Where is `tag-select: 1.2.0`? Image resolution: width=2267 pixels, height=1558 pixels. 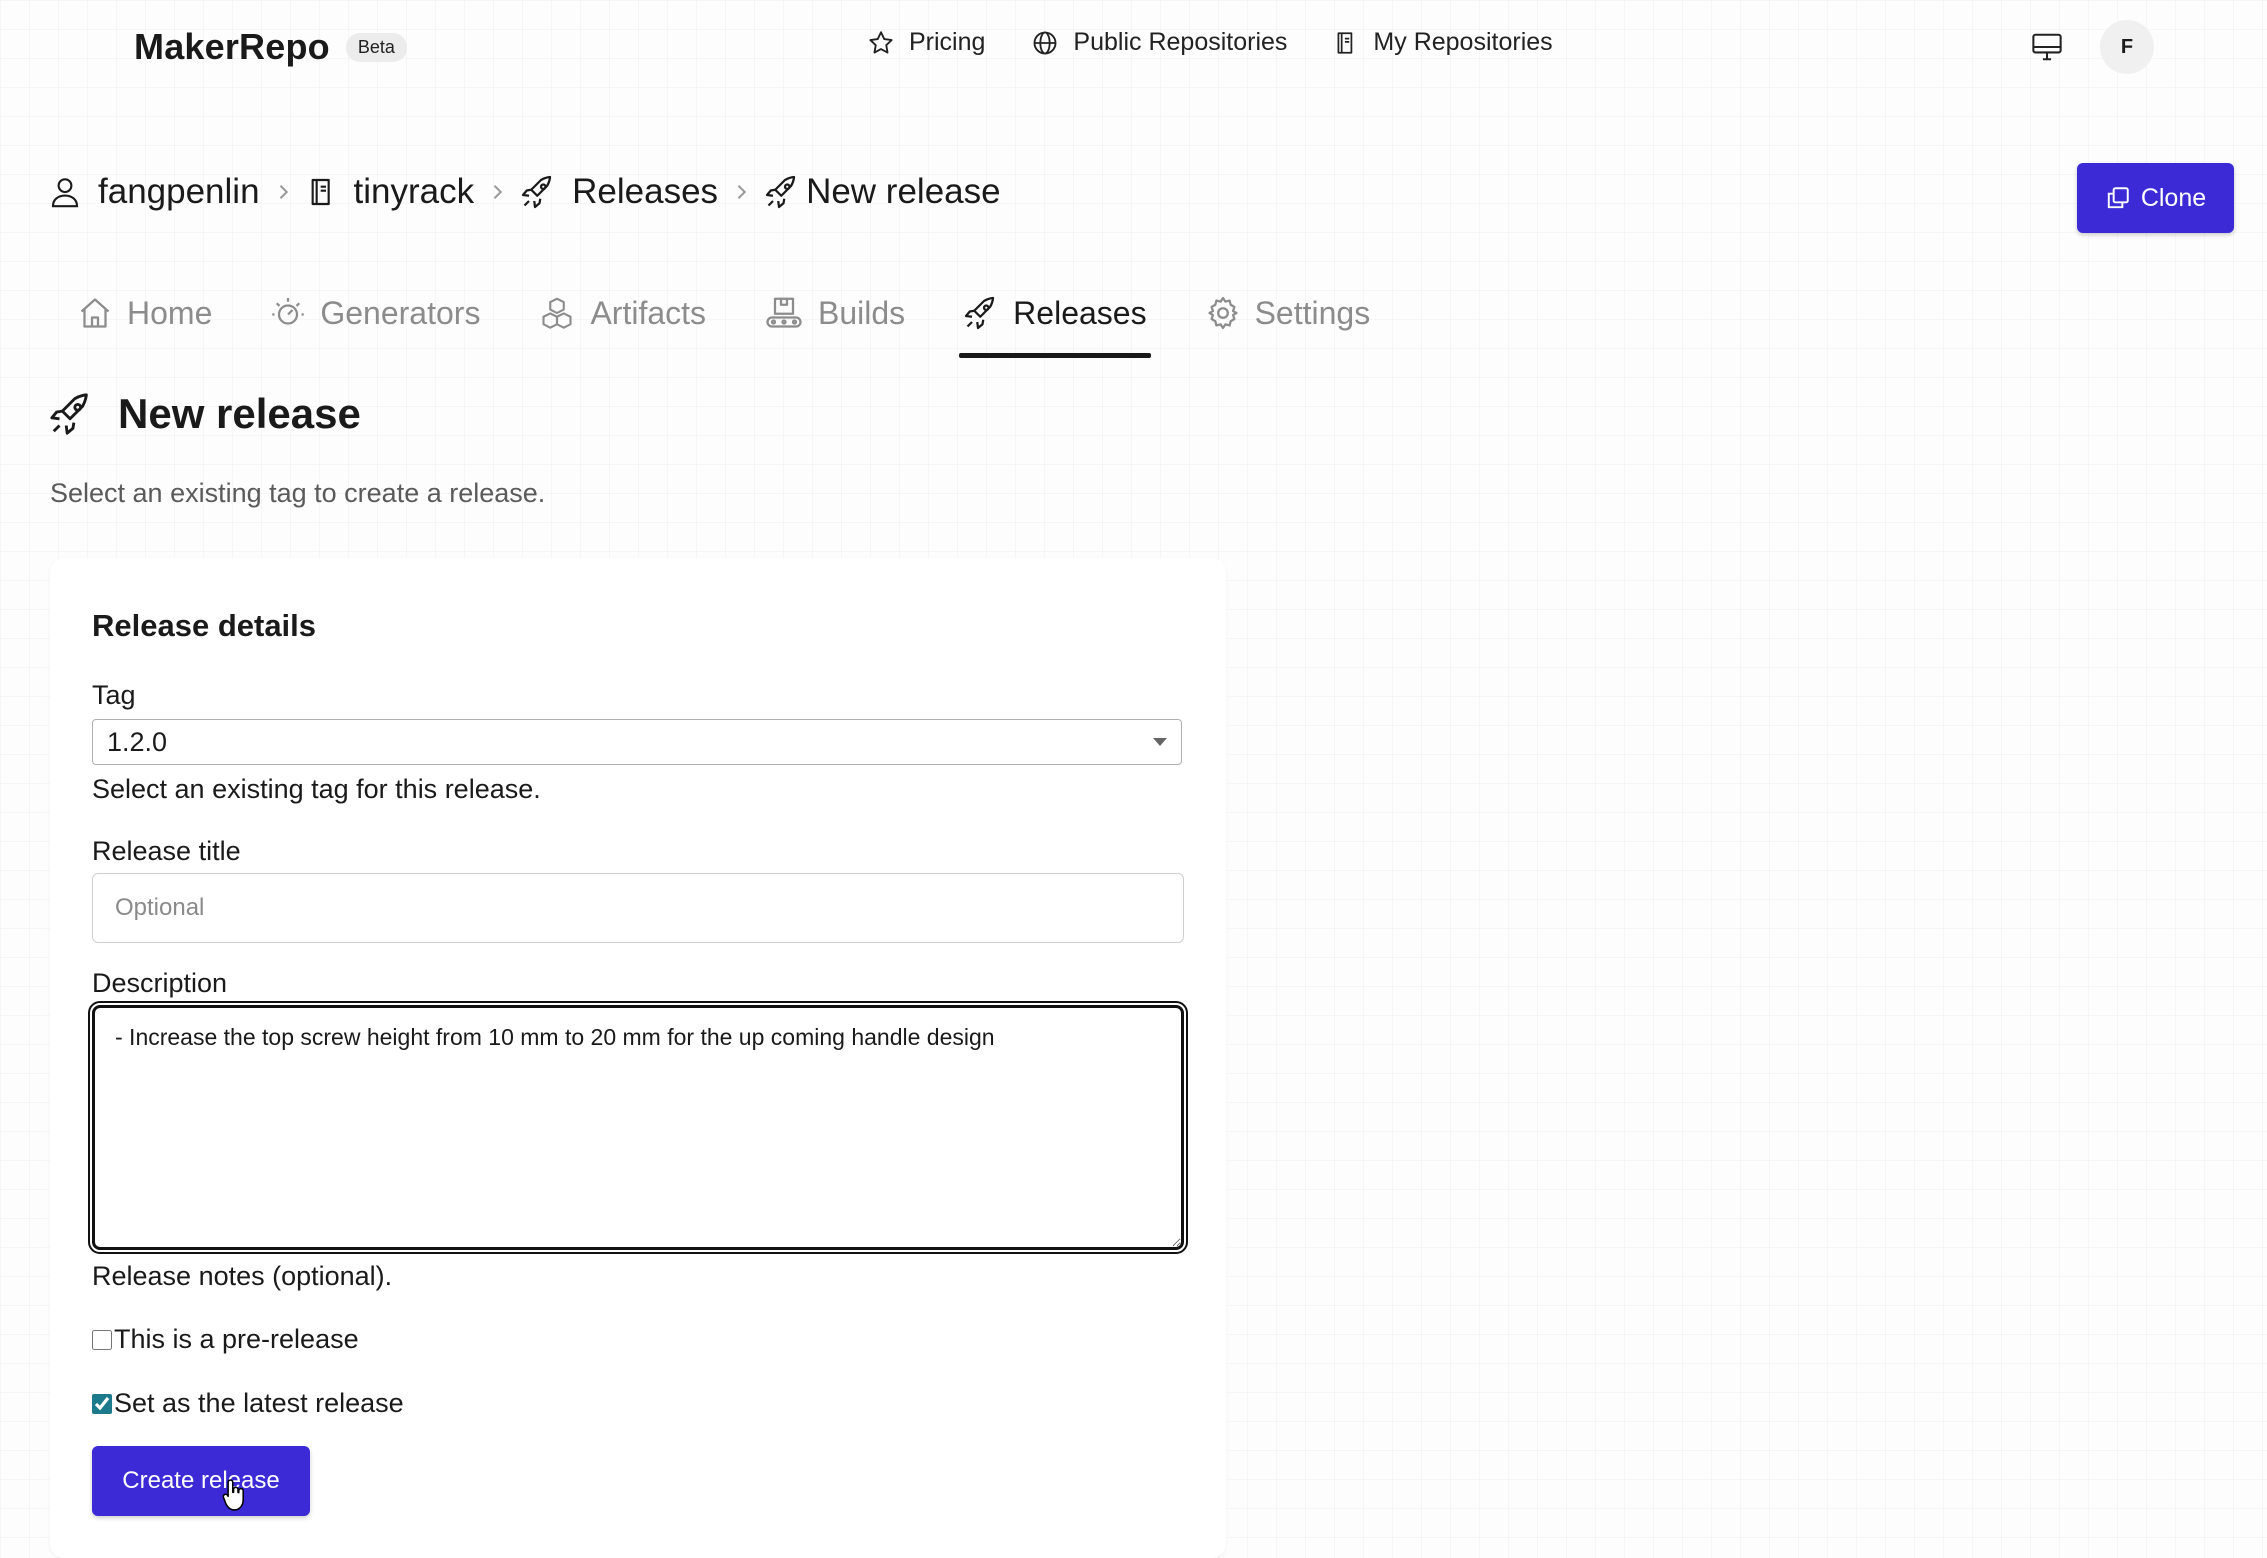
tag-select: 1.2.0 is located at coordinates (637, 742).